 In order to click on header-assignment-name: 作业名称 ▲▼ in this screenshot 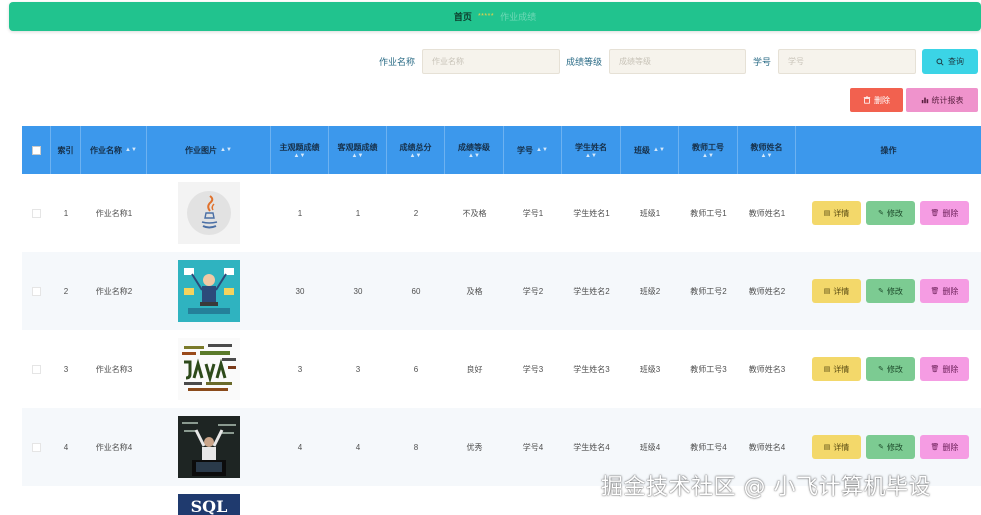, I will do `click(114, 150)`.